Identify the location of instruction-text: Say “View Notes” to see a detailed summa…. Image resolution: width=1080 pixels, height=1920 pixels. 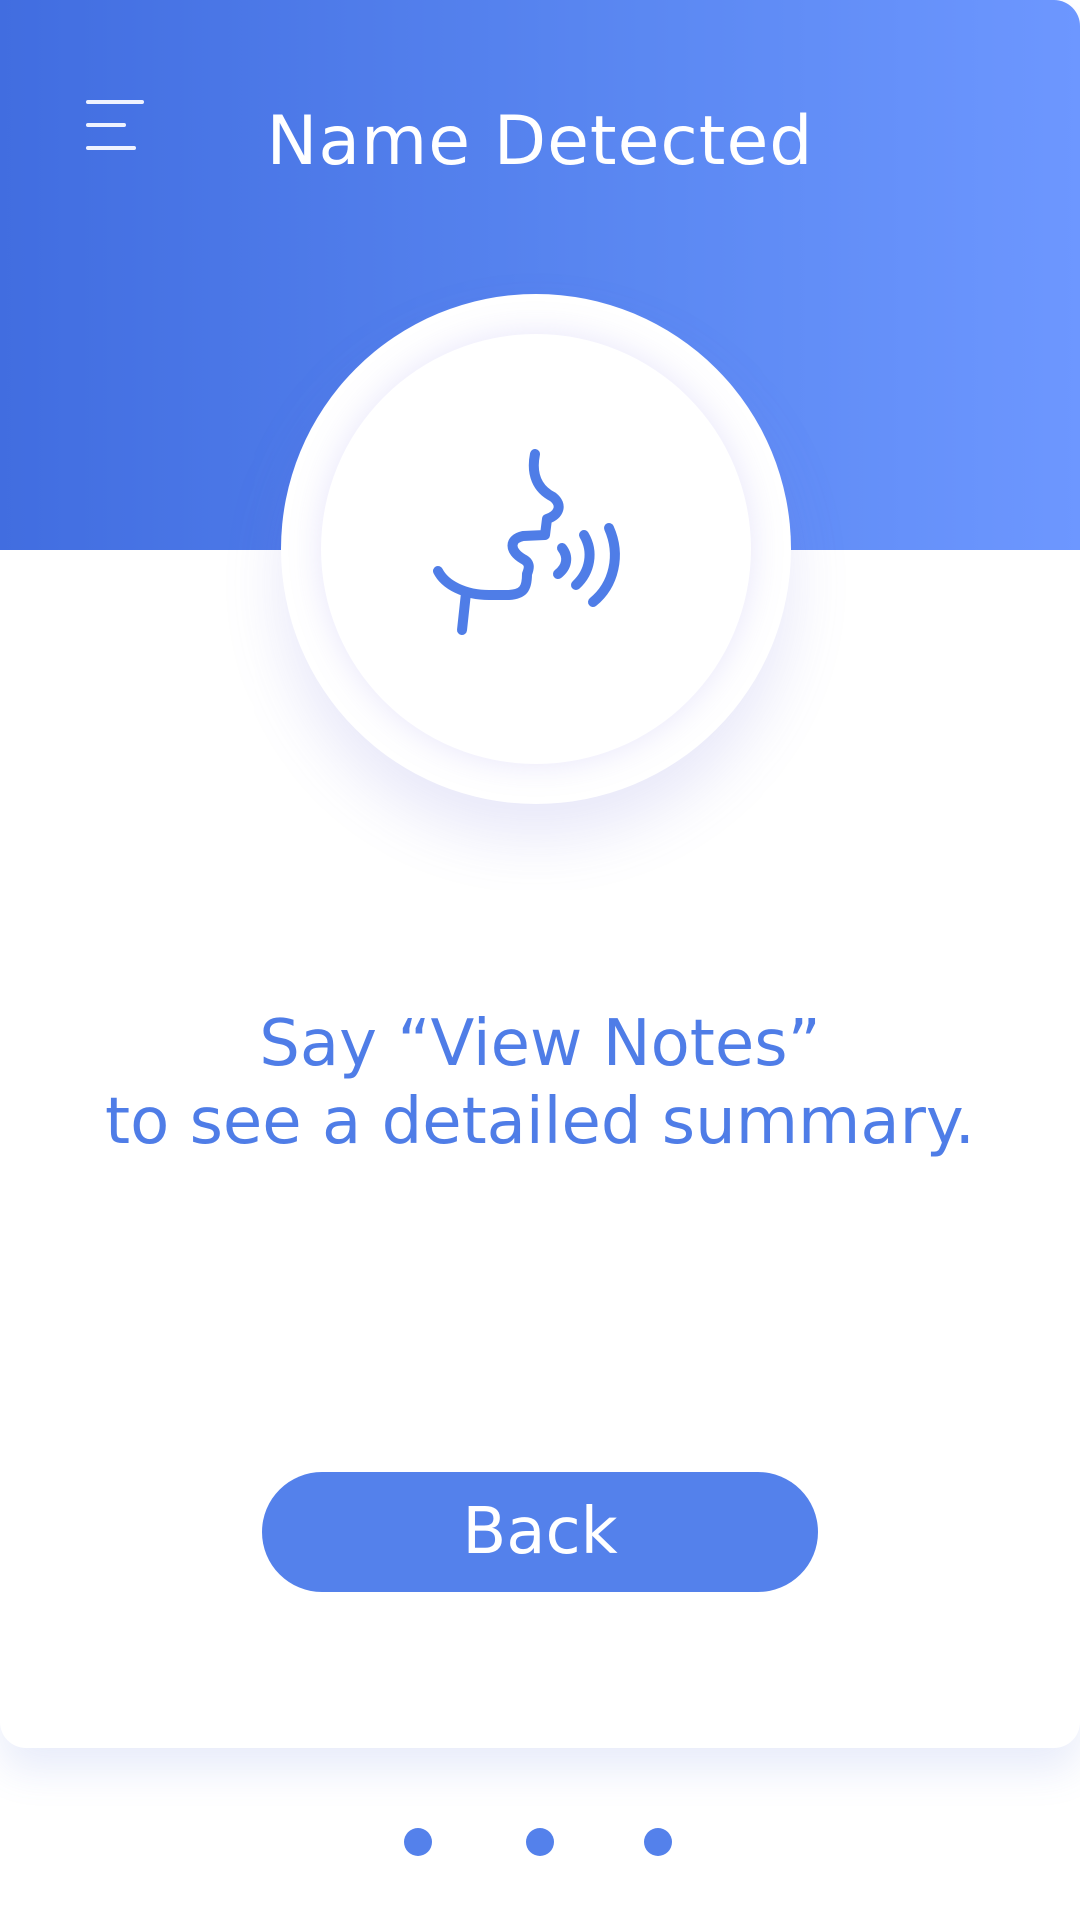
(540, 1083).